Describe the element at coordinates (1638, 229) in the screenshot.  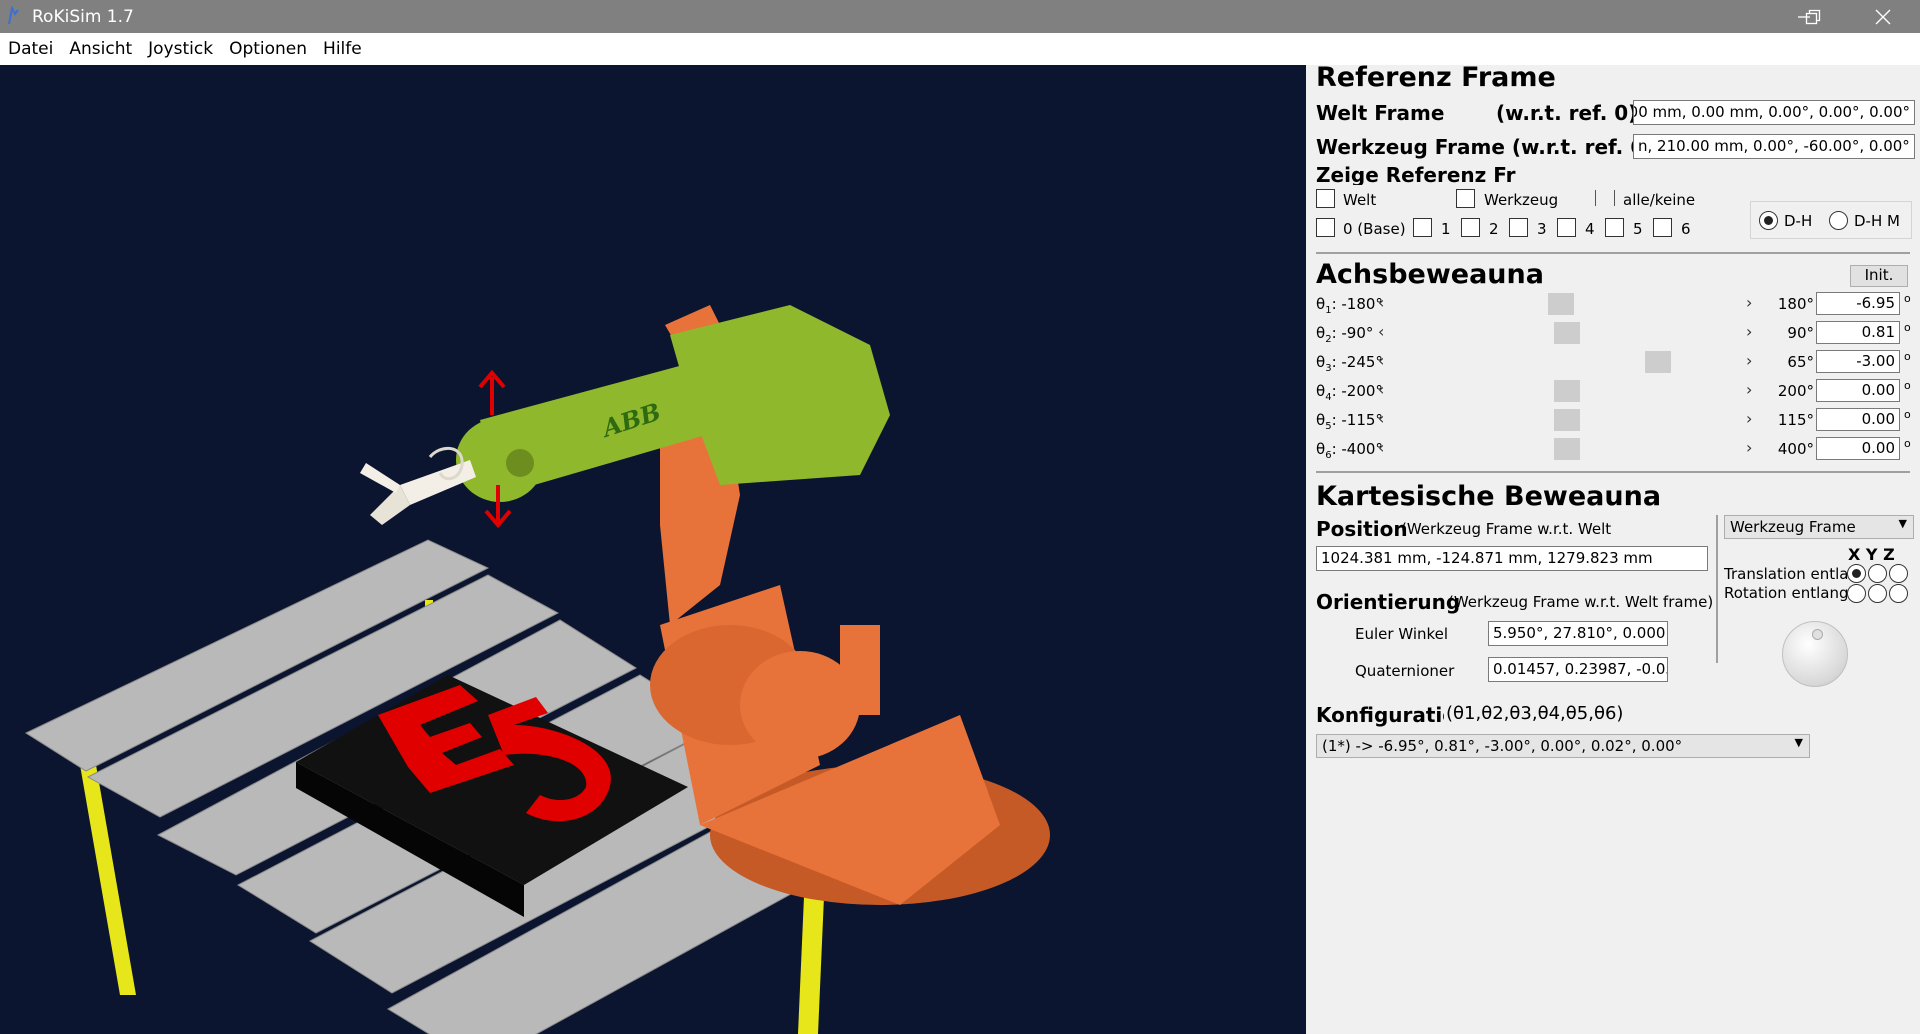
I see `checkbox-frame-5-label: 5` at that location.